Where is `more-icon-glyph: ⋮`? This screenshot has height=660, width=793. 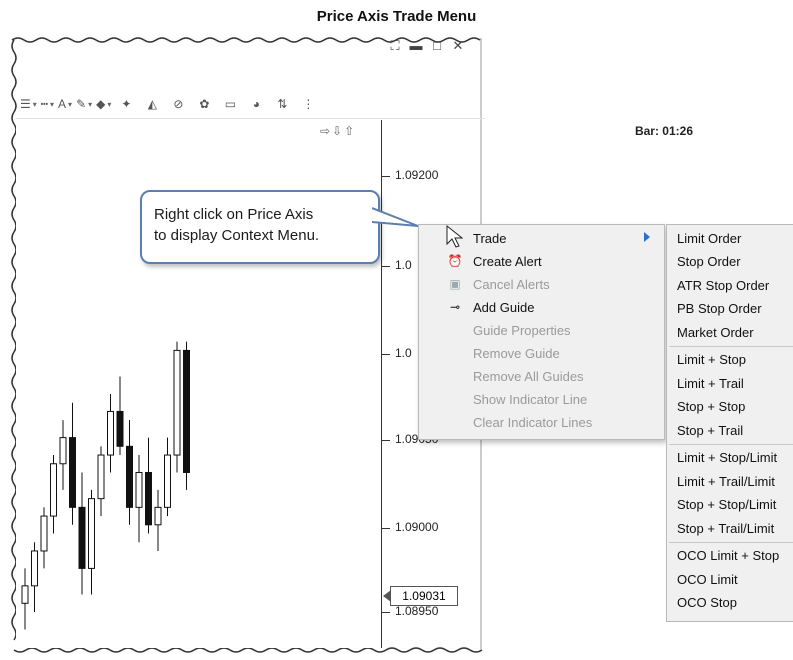 more-icon-glyph: ⋮ is located at coordinates (308, 104).